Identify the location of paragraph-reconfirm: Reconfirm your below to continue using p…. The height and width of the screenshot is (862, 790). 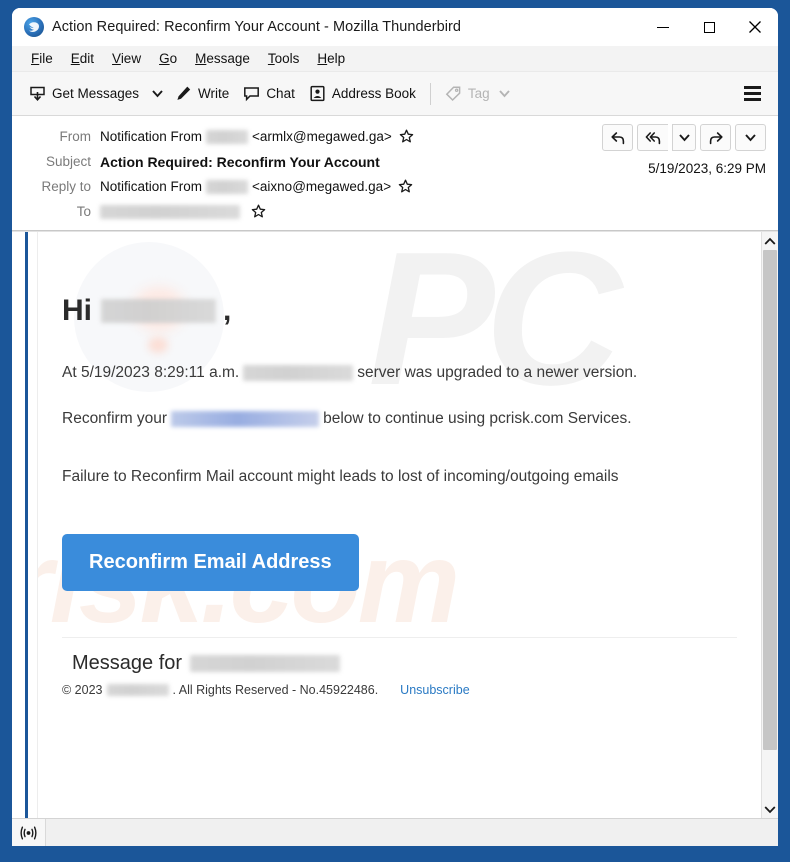
(399, 419).